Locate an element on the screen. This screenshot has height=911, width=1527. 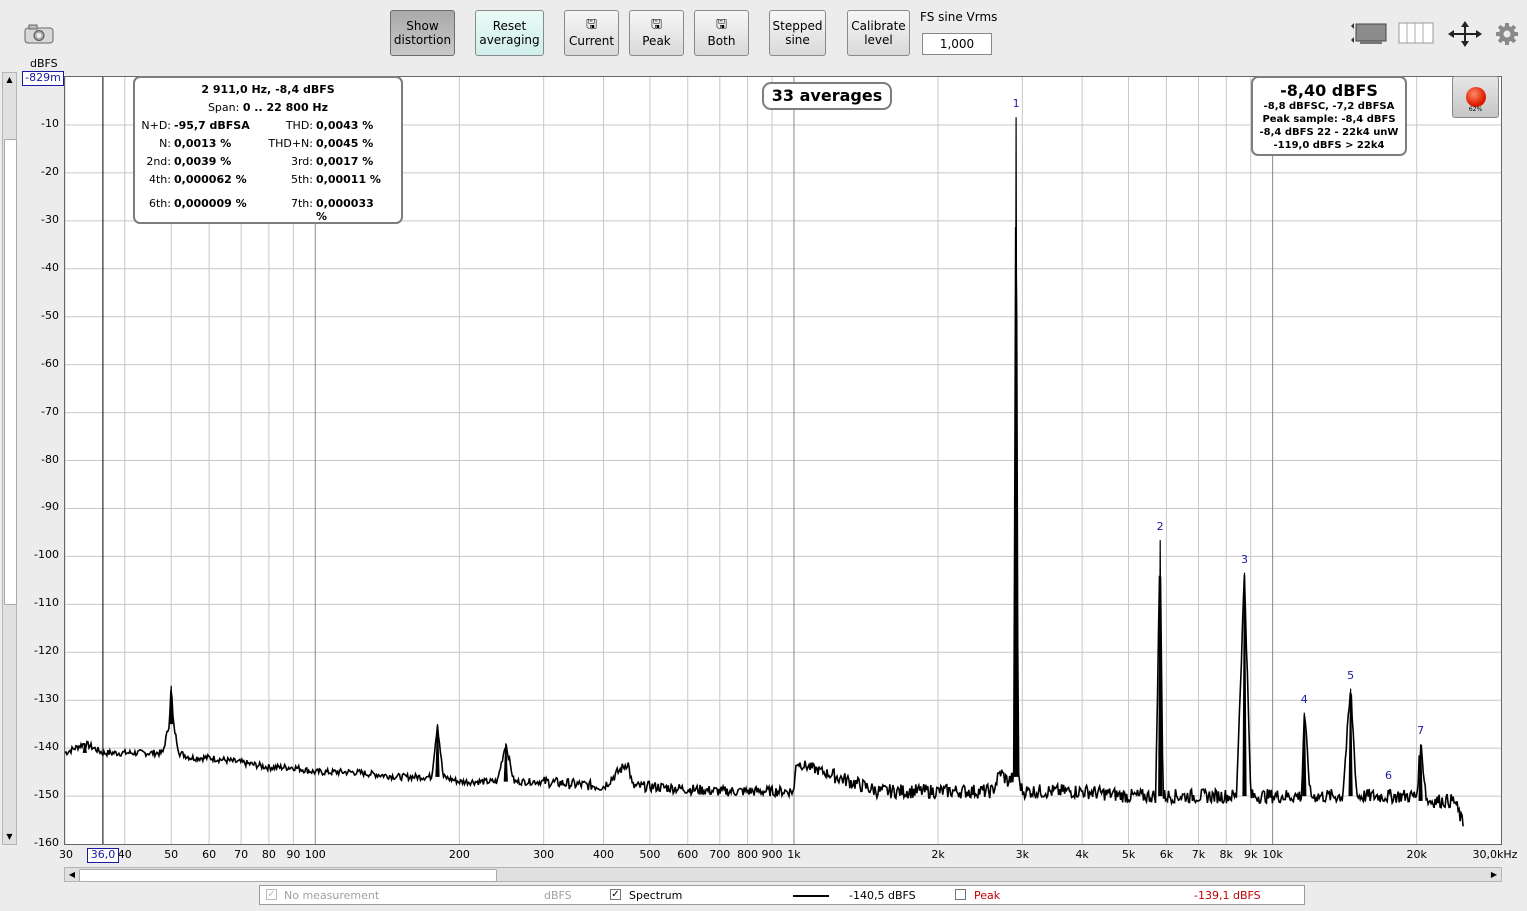
camera-icon is located at coordinates (39, 34).